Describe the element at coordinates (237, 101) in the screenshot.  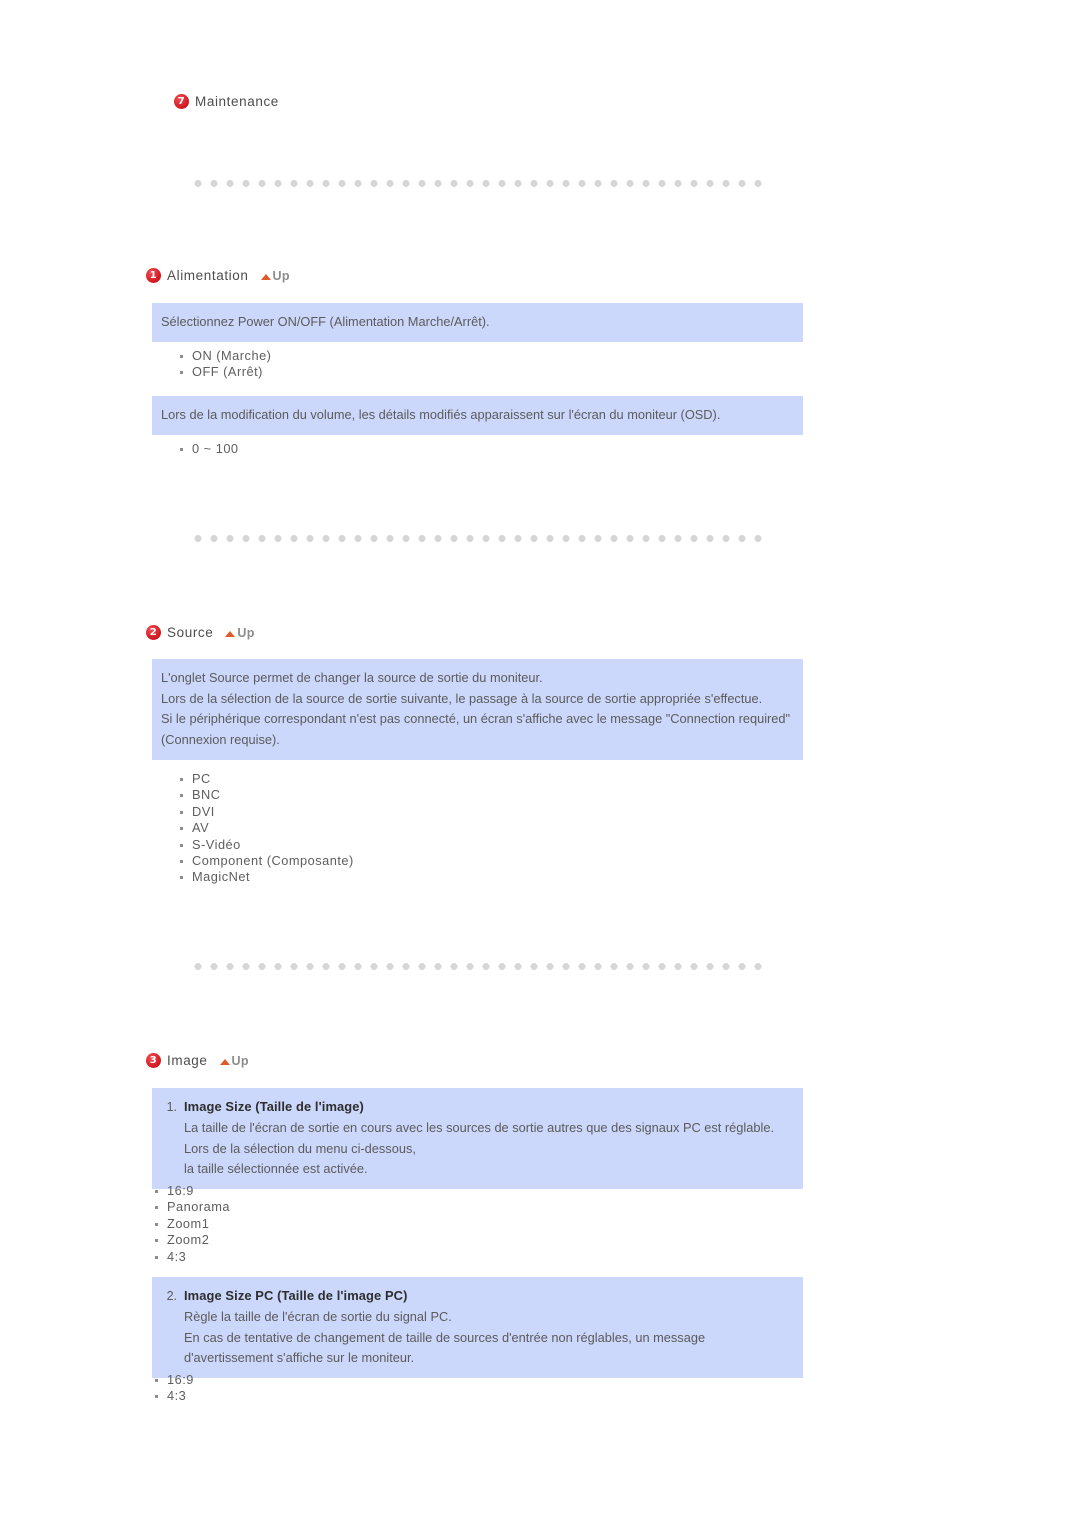
I see `page-title: Maintenance` at that location.